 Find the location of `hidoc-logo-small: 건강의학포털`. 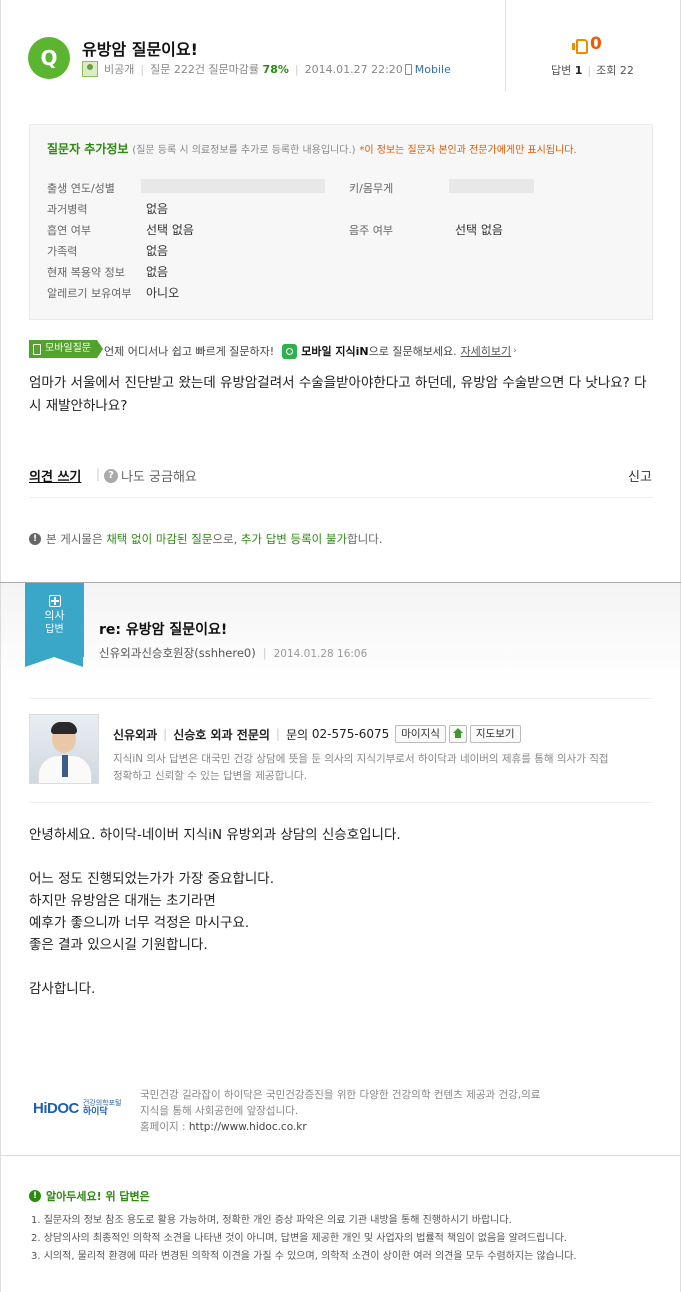

hidoc-logo-small: 건강의학포털 is located at coordinates (102, 1103).